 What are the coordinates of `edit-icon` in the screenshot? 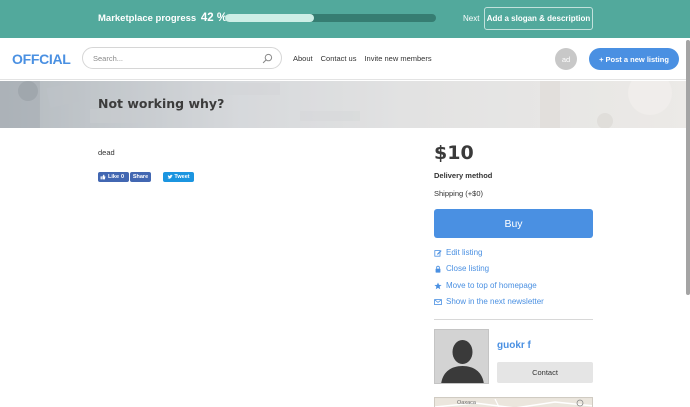 It's located at (438, 253).